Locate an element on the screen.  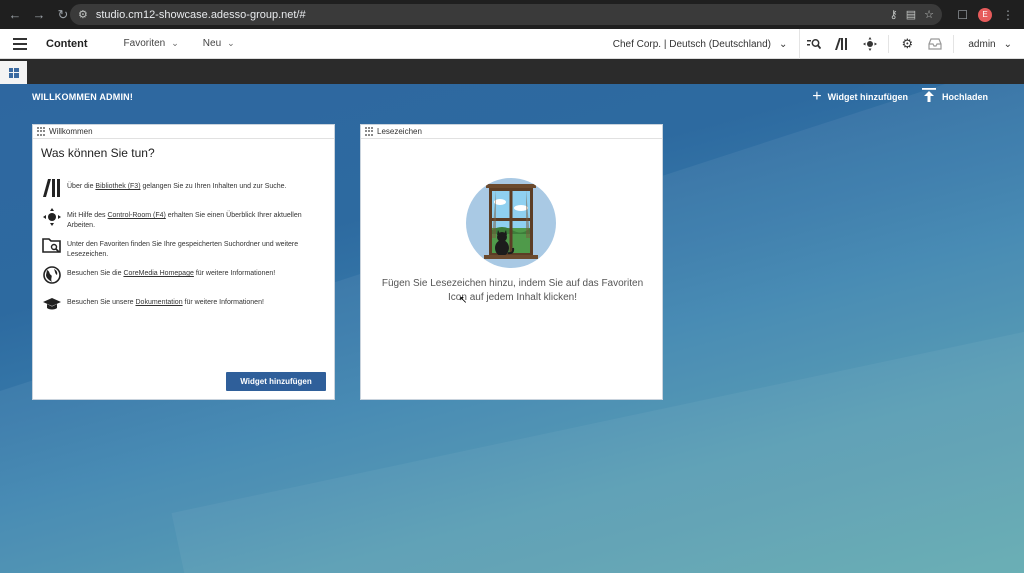
settings-gears-icon: ⚙ is located at coordinates (907, 44).